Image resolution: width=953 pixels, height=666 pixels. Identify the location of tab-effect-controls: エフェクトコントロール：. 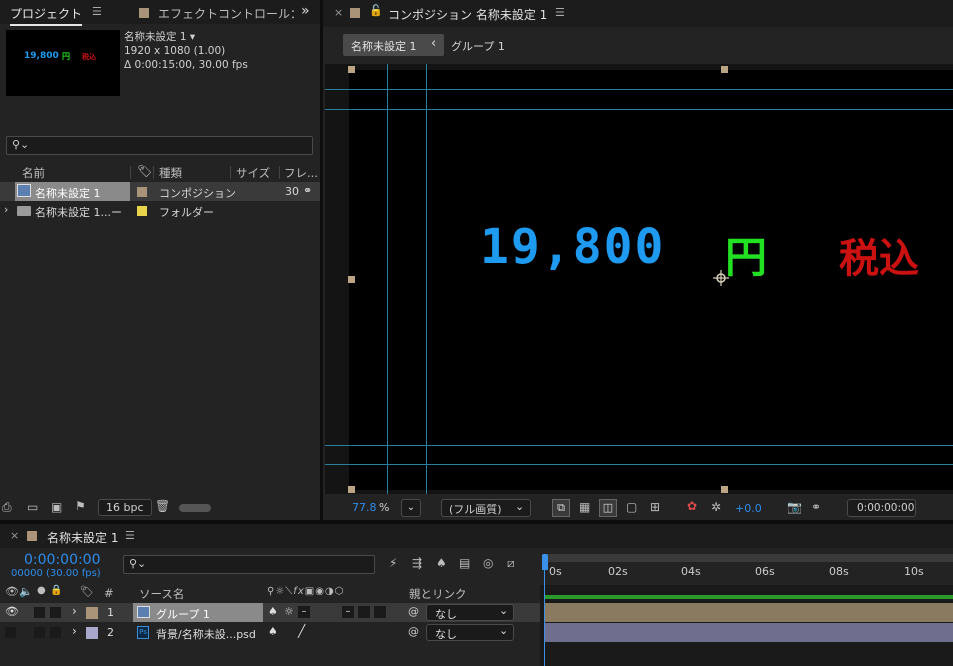
(228, 13).